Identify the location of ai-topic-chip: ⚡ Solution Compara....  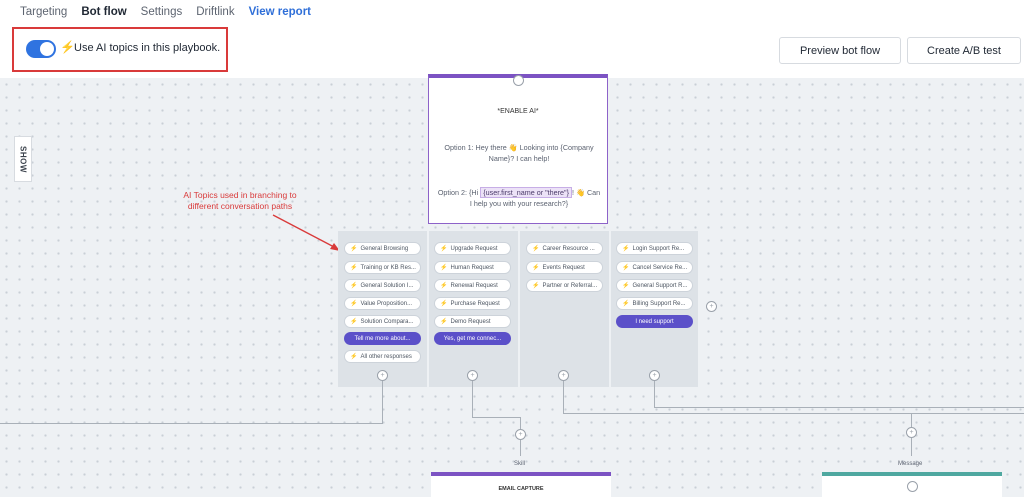
(382, 321).